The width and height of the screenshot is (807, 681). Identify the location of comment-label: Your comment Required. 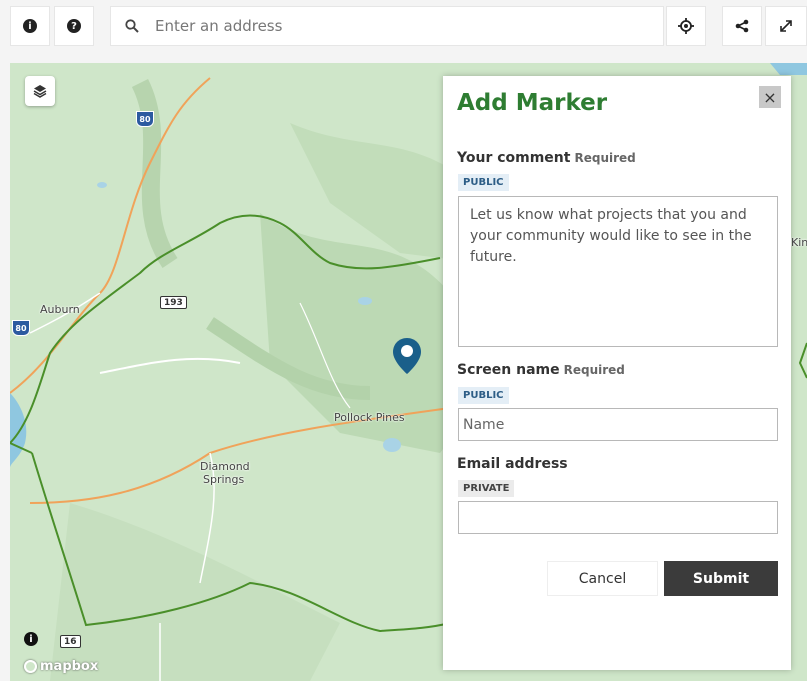
(546, 158).